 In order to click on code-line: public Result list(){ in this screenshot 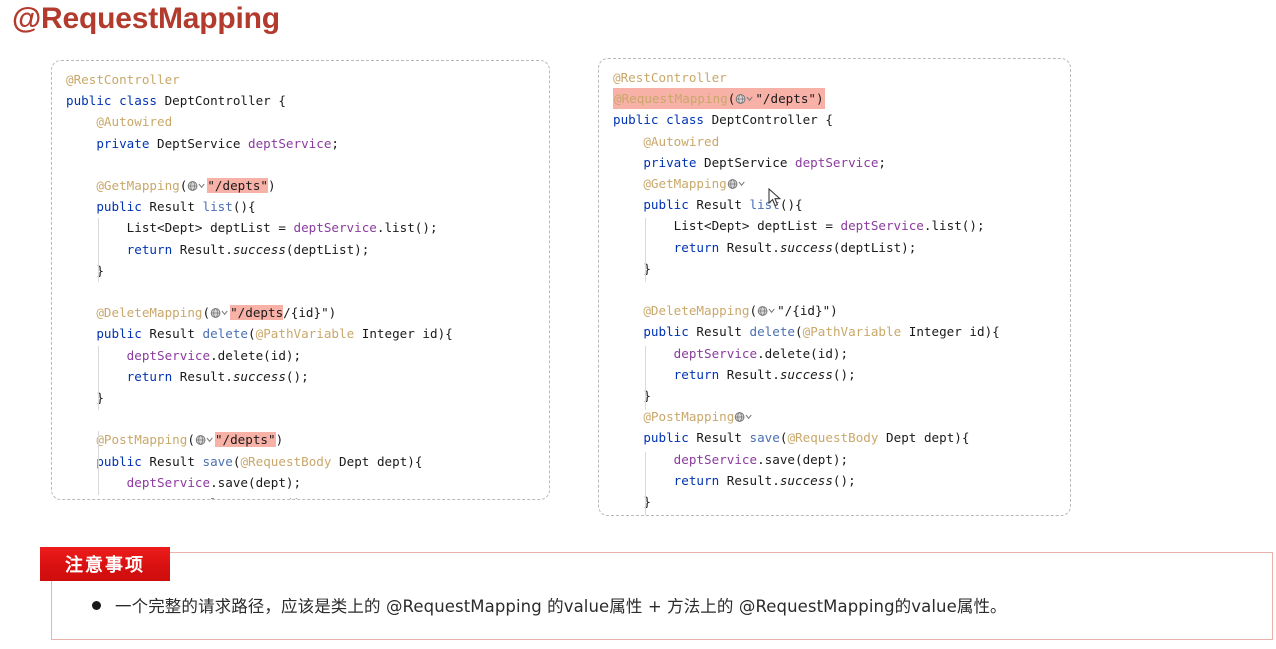, I will do `click(300, 206)`.